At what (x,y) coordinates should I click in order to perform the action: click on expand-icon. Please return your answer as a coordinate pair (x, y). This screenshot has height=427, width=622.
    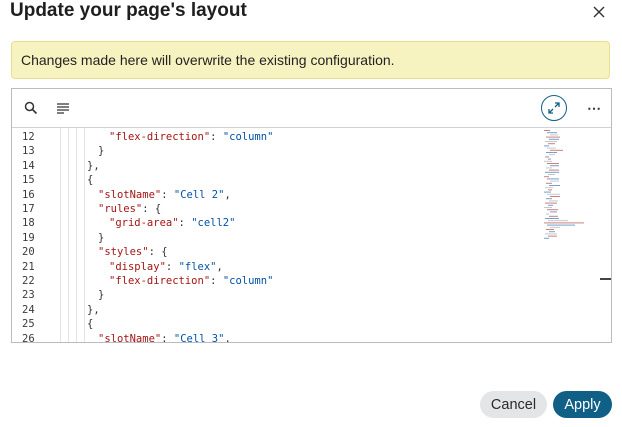
    Looking at the image, I should click on (554, 108).